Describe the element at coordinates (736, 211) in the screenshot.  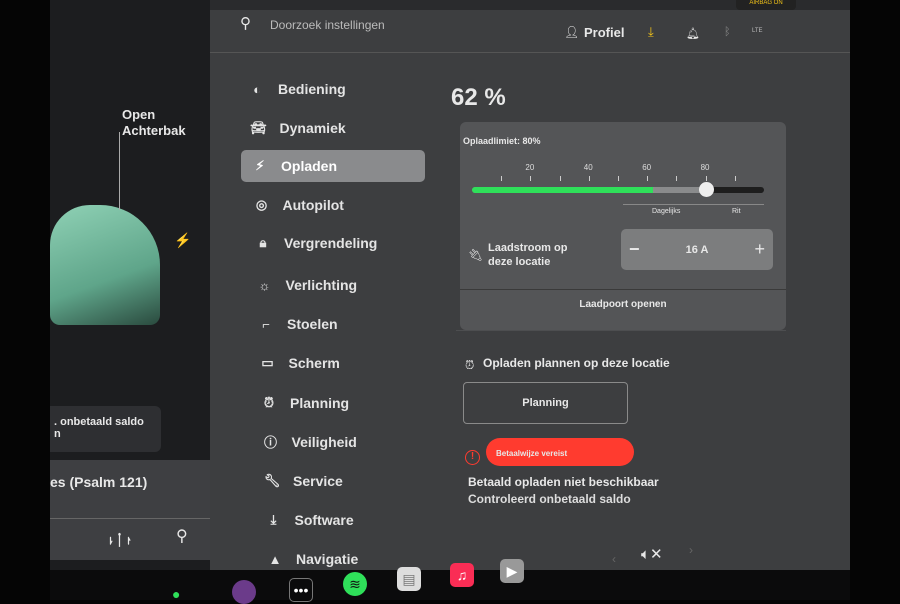
I see `range-trip-label: Rit` at that location.